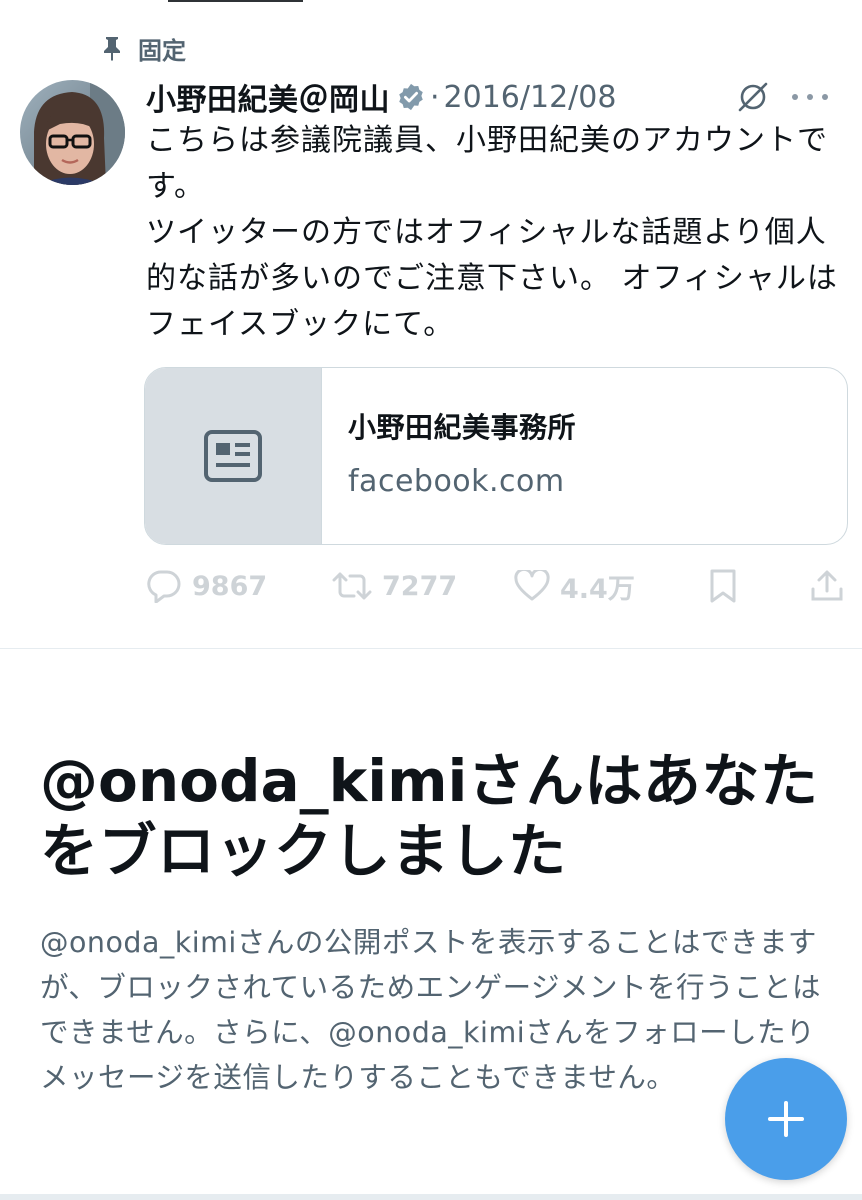 Image resolution: width=862 pixels, height=1200 pixels. I want to click on article-icon, so click(233, 456).